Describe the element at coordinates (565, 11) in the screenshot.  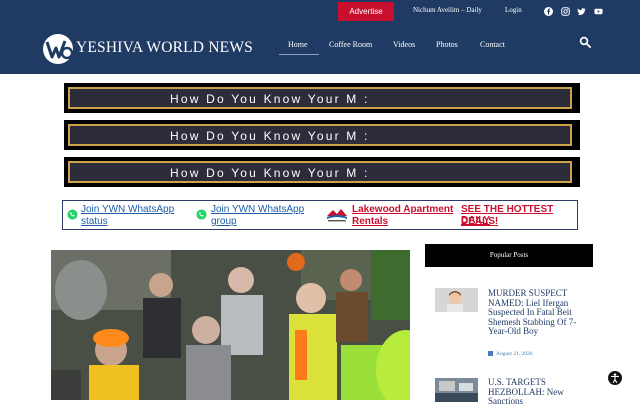
I see `instagram-icon` at that location.